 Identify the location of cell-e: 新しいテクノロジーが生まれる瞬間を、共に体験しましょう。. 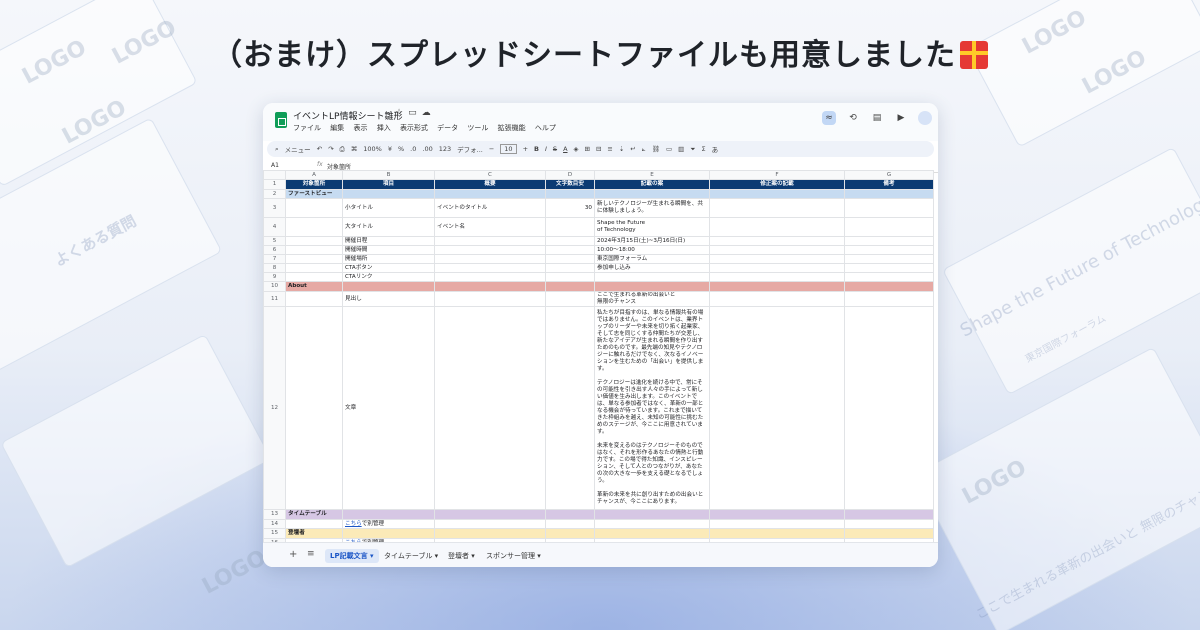
(652, 208).